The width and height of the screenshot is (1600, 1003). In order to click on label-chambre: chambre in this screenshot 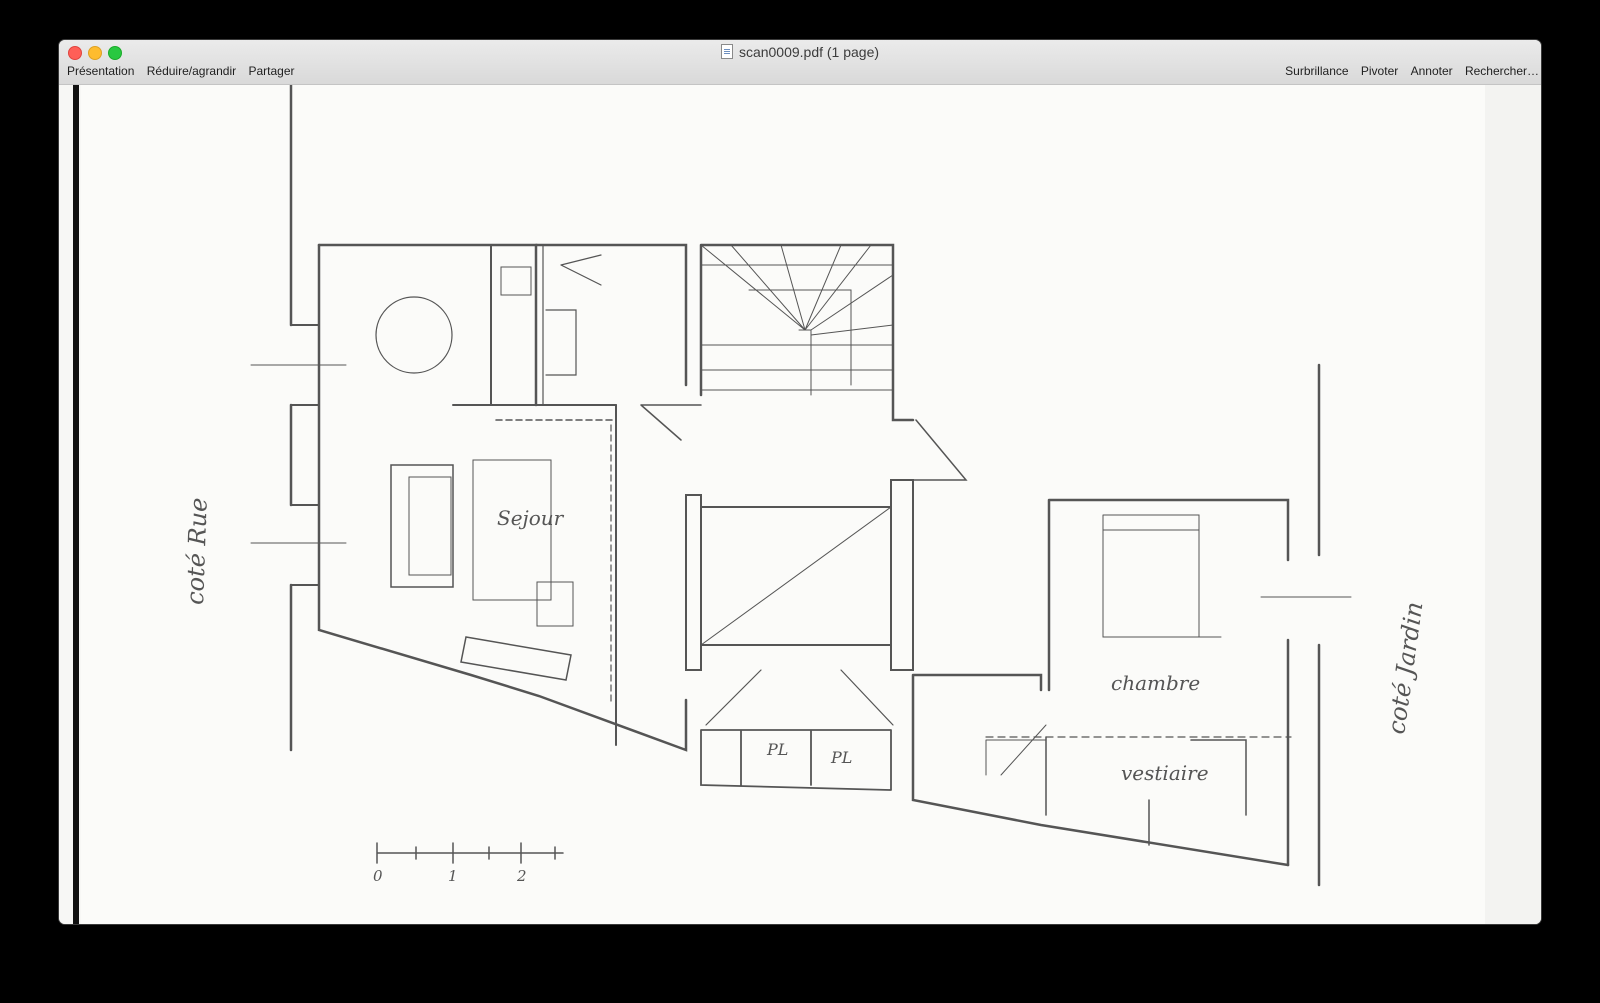, I will do `click(1155, 683)`.